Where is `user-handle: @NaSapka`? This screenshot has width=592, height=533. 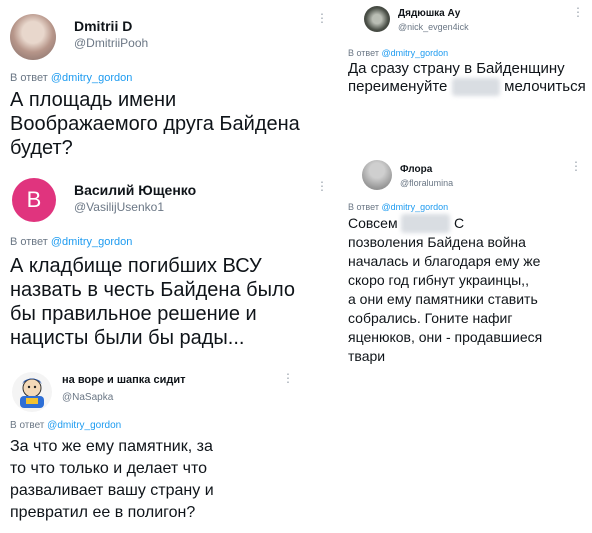 user-handle: @NaSapka is located at coordinates (87, 397).